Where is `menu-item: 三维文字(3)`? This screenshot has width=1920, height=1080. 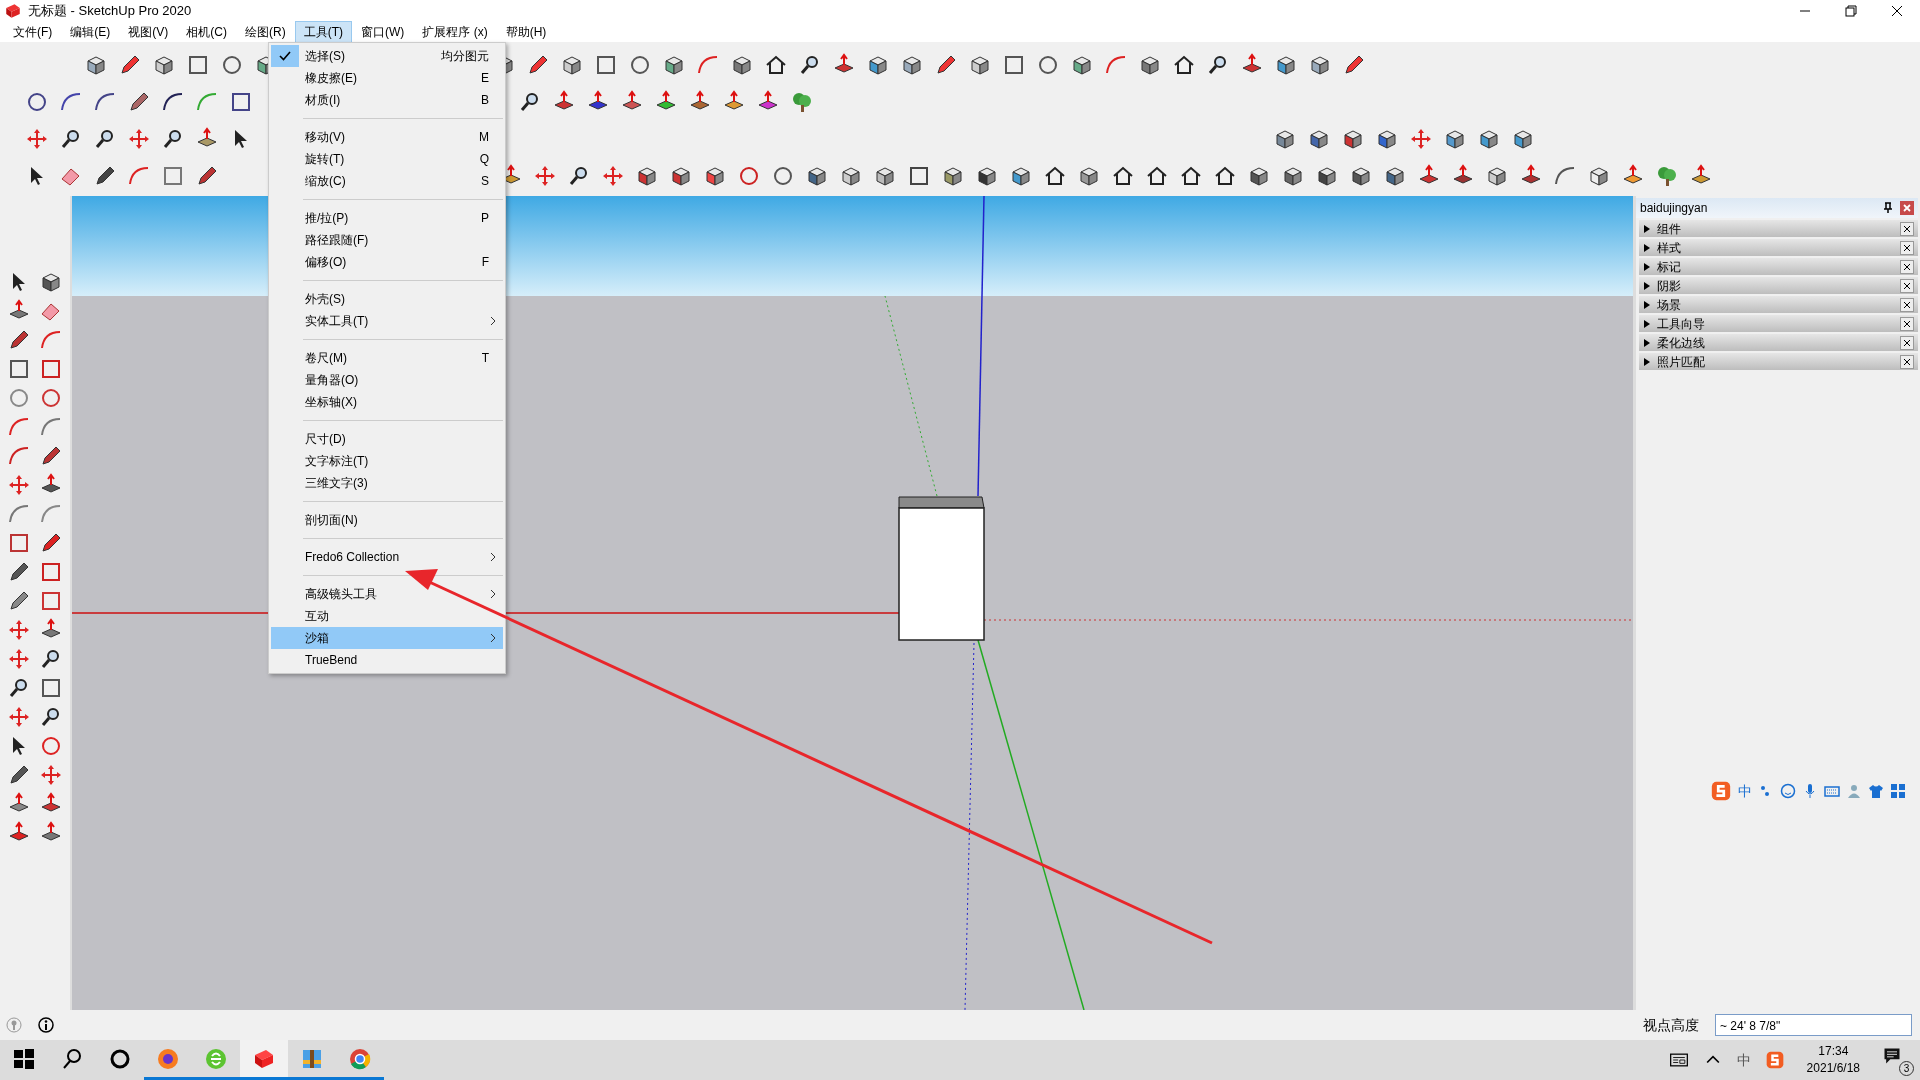 menu-item: 三维文字(3) is located at coordinates (387, 483).